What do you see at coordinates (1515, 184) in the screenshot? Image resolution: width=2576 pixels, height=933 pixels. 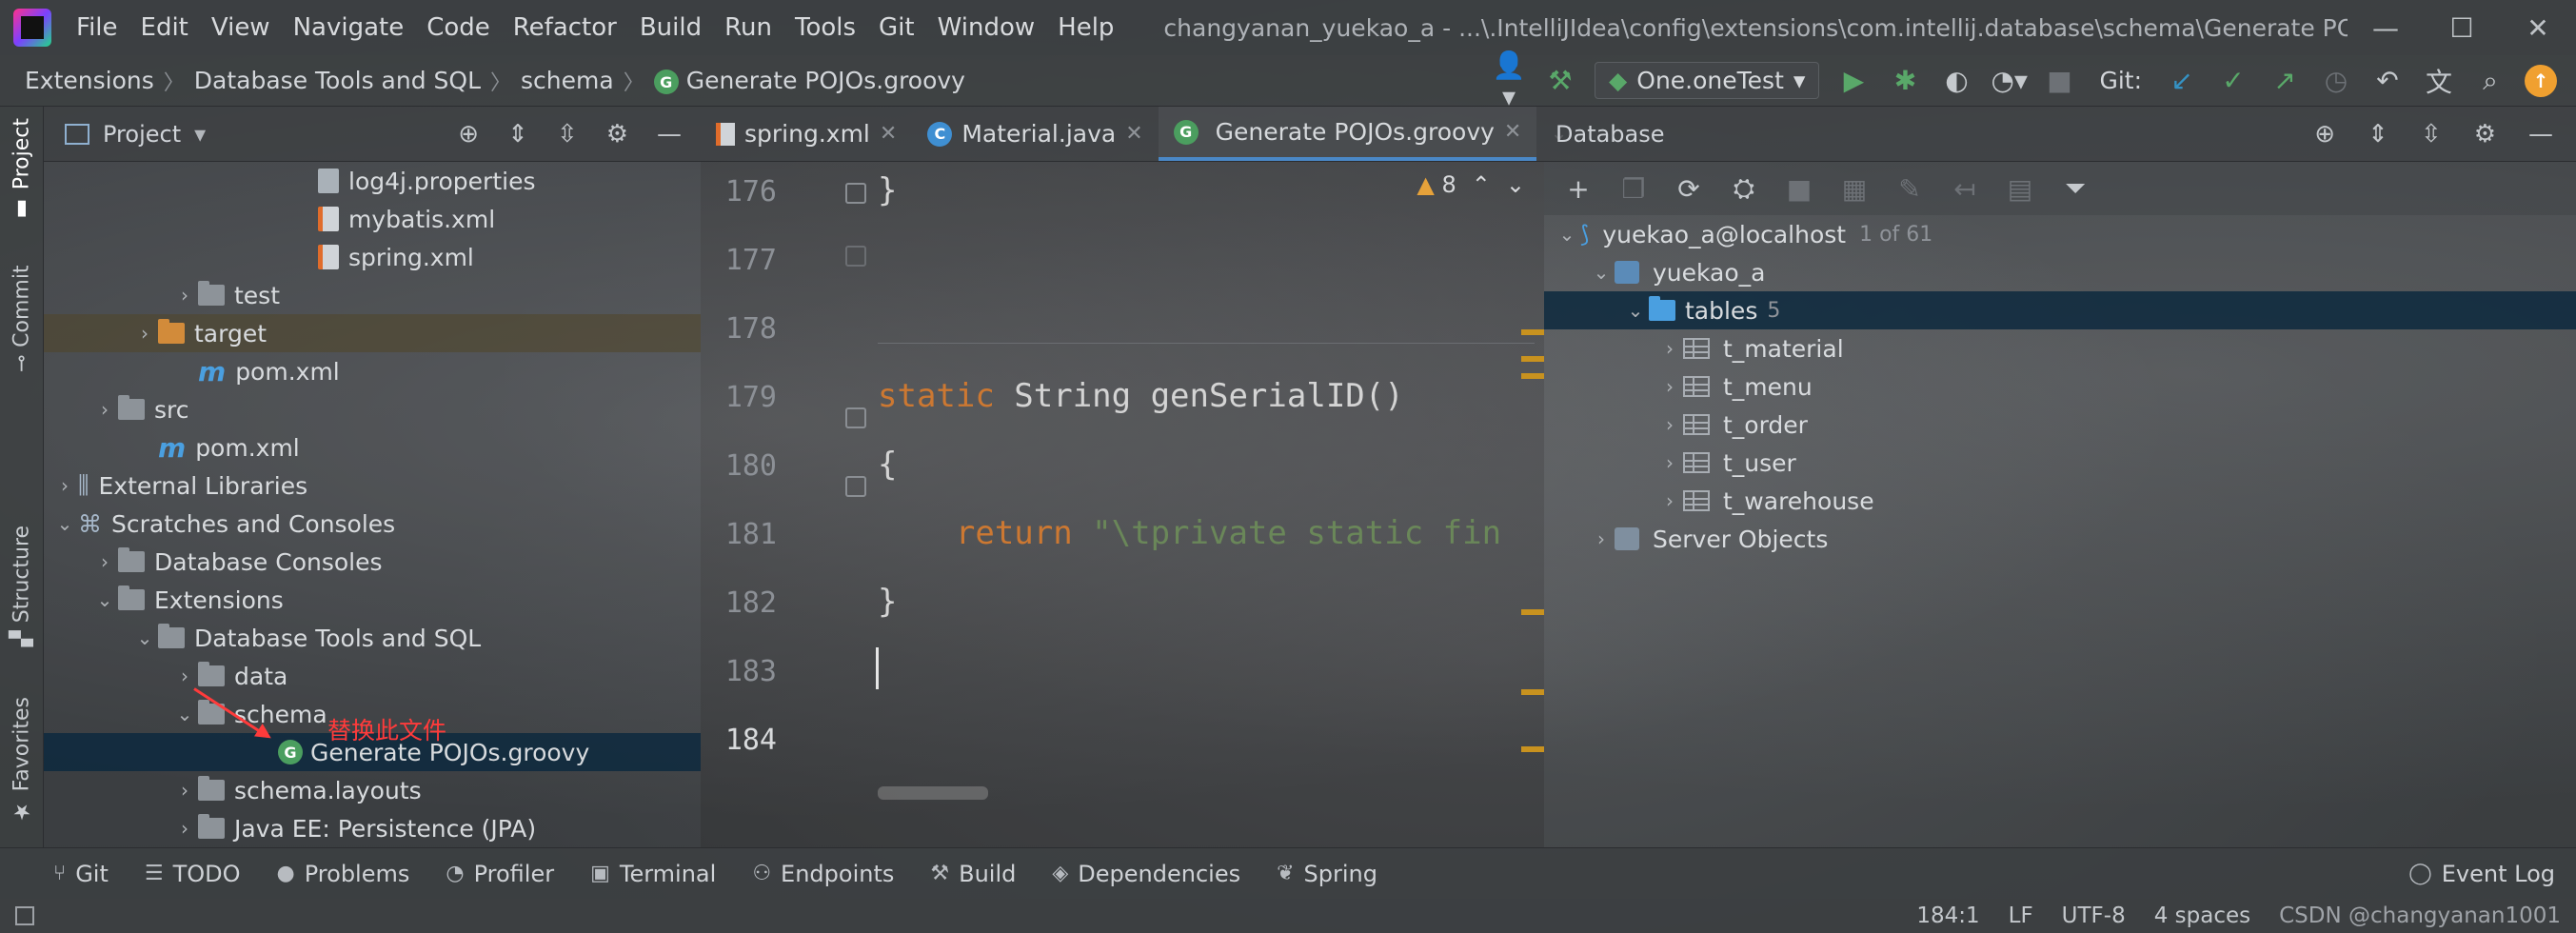 I see `next-highlight-icon: ⌄` at bounding box center [1515, 184].